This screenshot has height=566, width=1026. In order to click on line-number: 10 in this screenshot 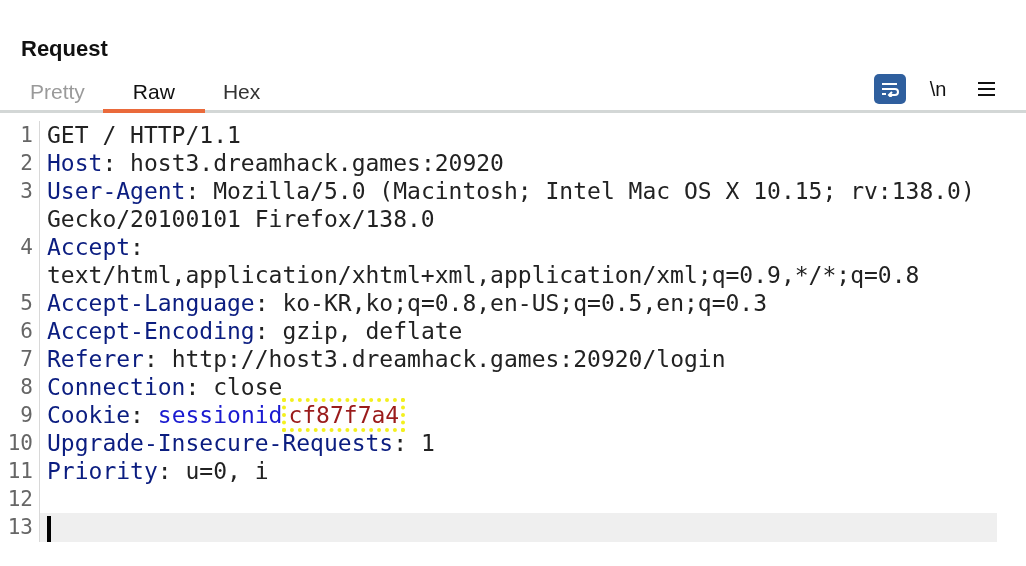, I will do `click(20, 443)`.